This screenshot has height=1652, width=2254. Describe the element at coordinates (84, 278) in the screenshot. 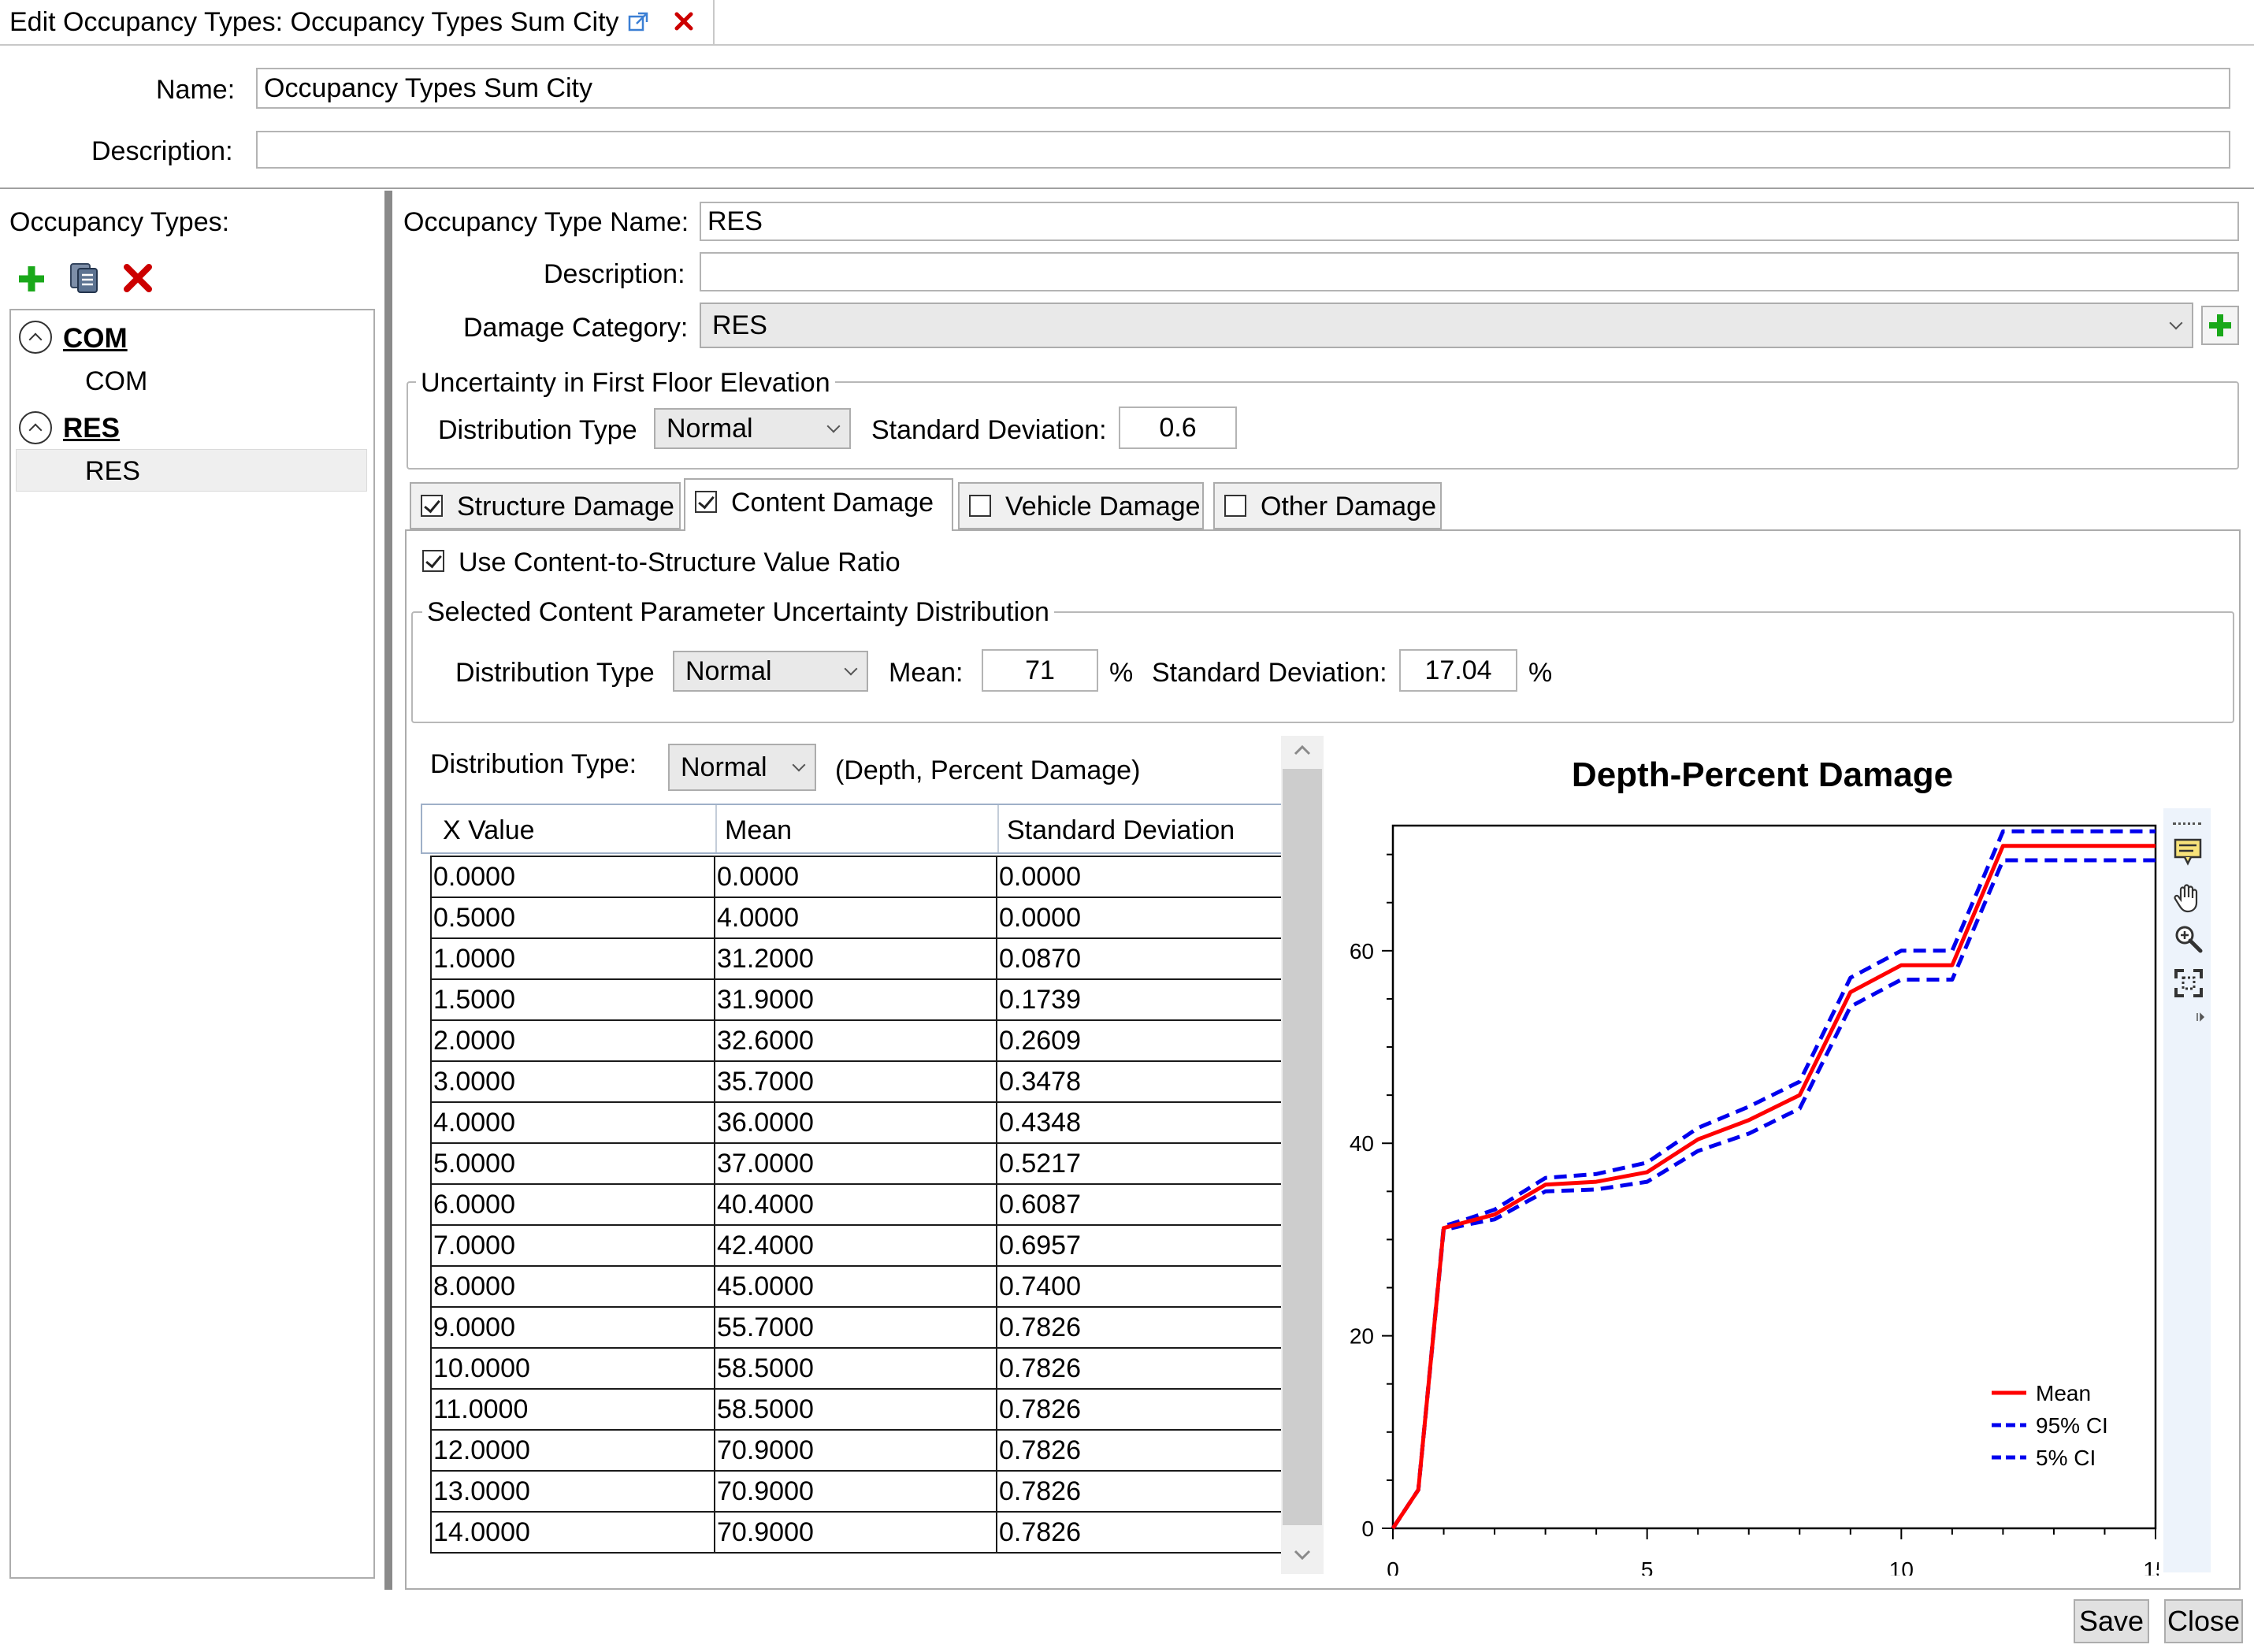

I see `copy-icon` at that location.